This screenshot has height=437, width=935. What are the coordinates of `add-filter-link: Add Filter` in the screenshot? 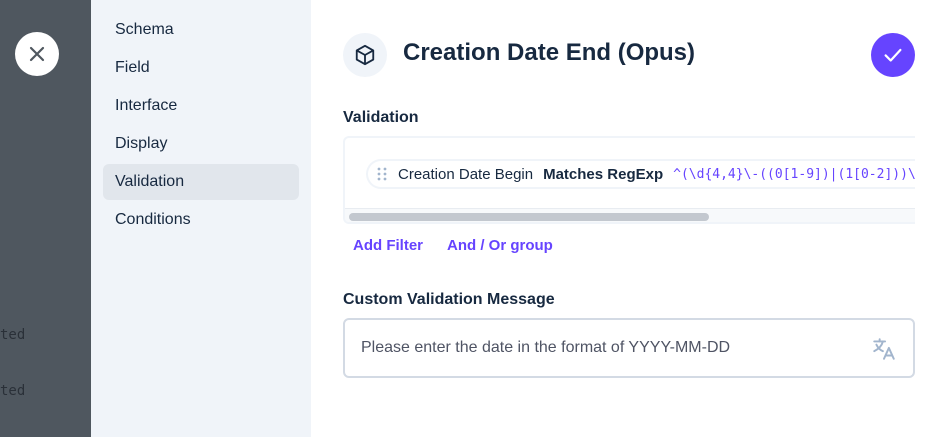 It's located at (388, 245).